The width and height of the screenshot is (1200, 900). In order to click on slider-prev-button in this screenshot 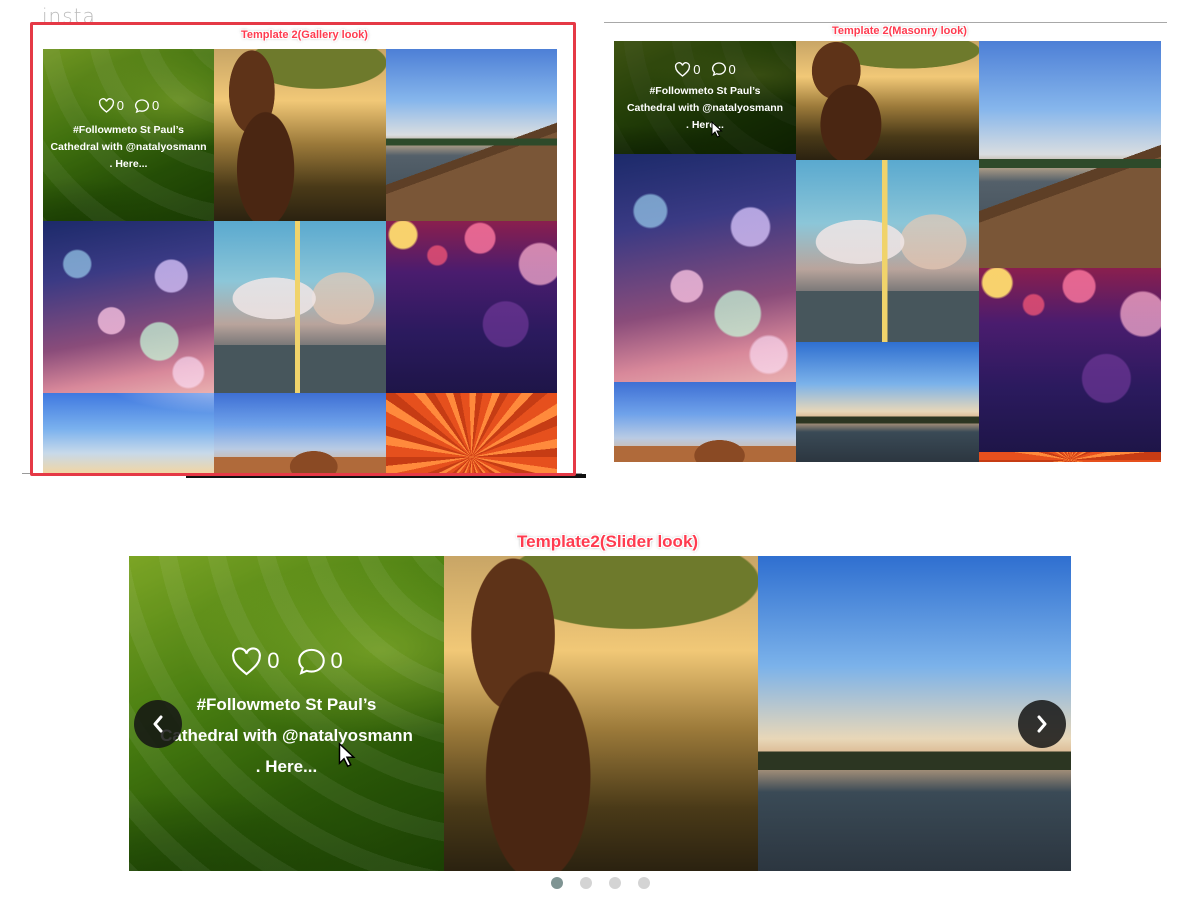, I will do `click(158, 724)`.